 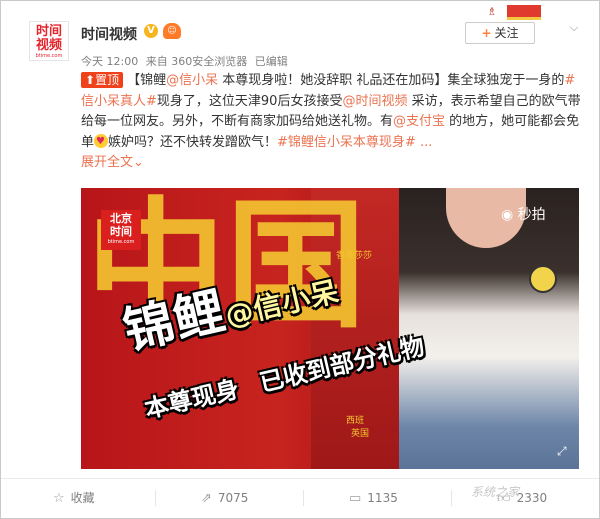 What do you see at coordinates (59, 498) in the screenshot?
I see `star-icon: ☆` at bounding box center [59, 498].